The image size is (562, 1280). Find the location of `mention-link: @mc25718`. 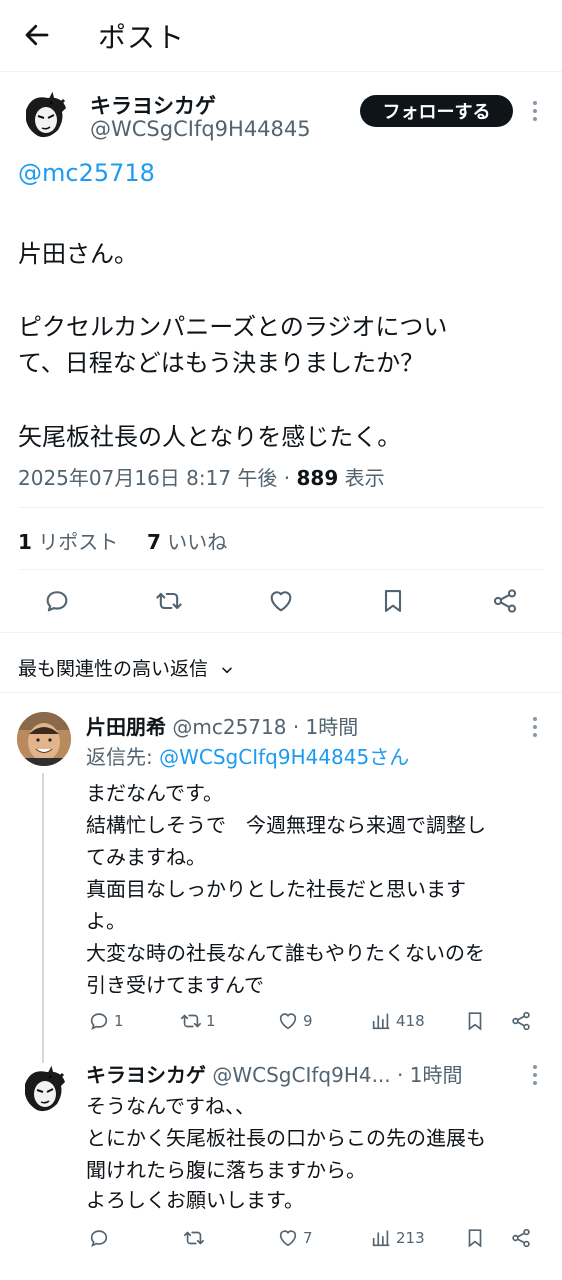

mention-link: @mc25718 is located at coordinates (86, 173).